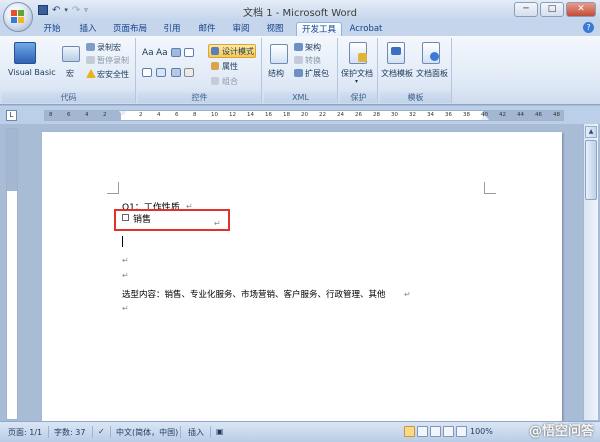  What do you see at coordinates (69, 432) in the screenshot?
I see `word-count: 字数: 37` at bounding box center [69, 432].